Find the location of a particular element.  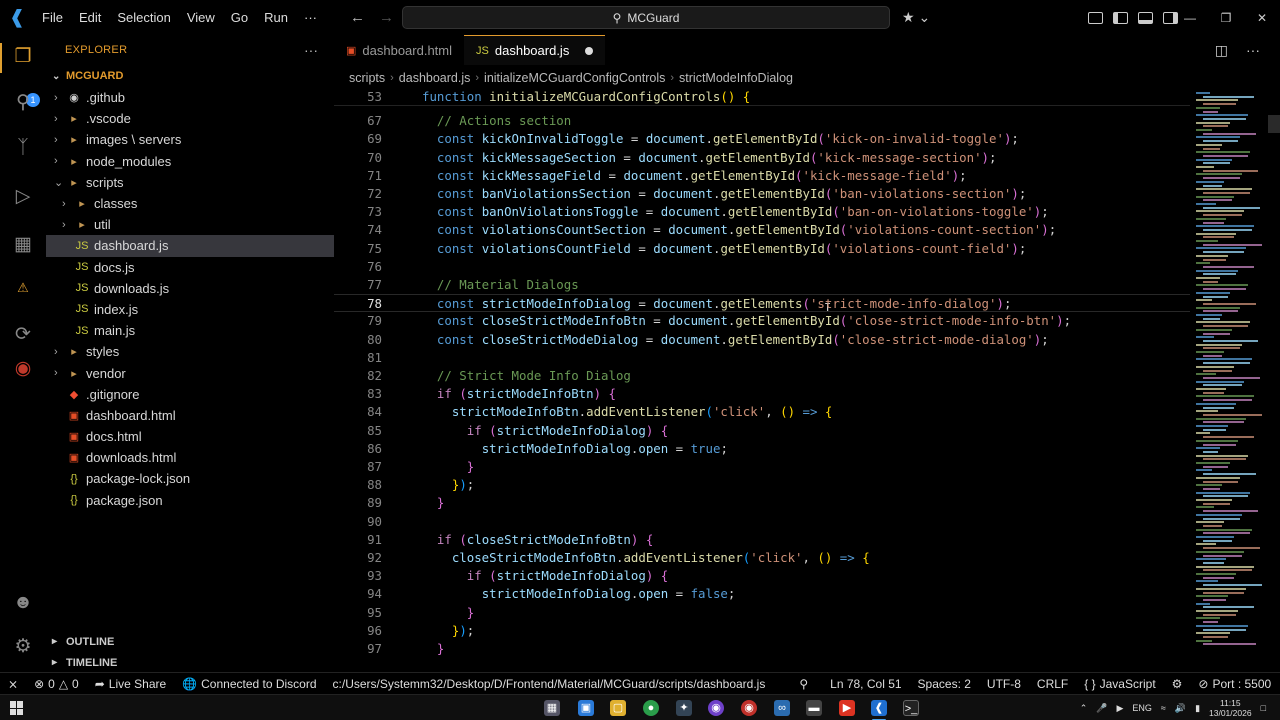

tree-item: › ▸ node_modules is located at coordinates (190, 161).